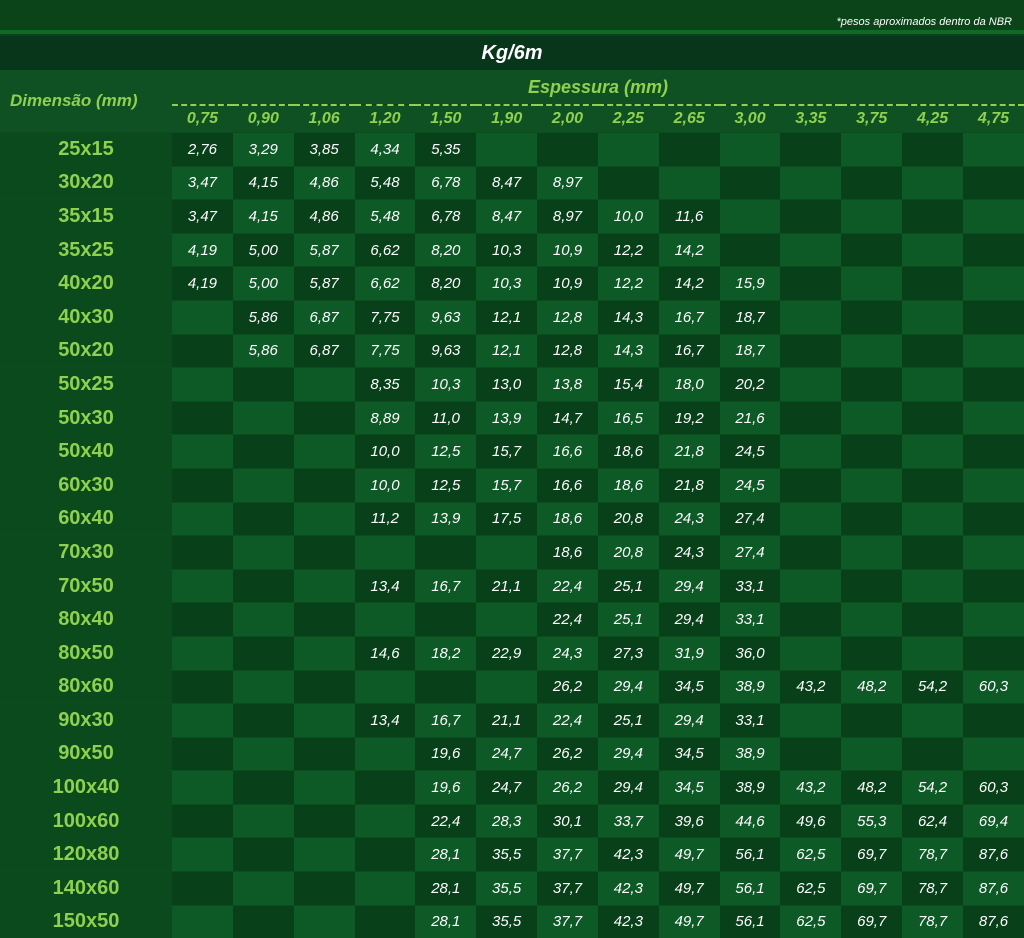 The height and width of the screenshot is (938, 1024). I want to click on weight-cell: 42,3, so click(628, 889).